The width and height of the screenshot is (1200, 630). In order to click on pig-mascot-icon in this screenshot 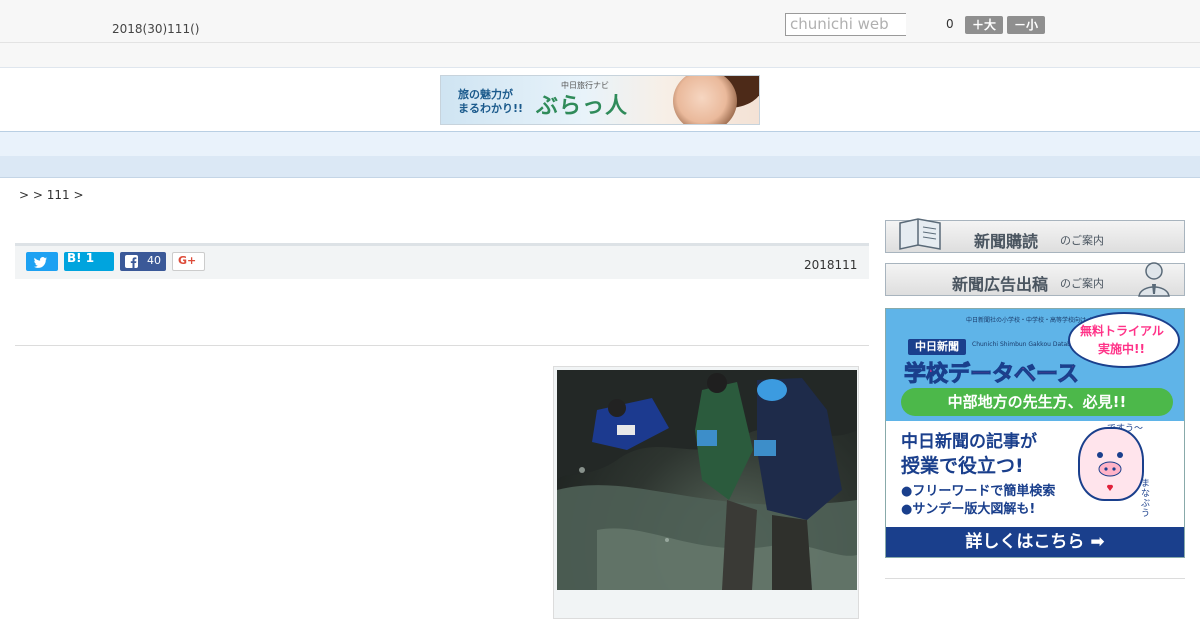, I will do `click(1111, 464)`.